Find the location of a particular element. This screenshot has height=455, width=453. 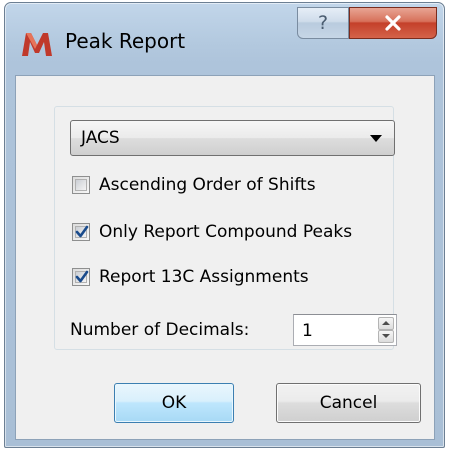

ascending-order-checkbox is located at coordinates (81, 185).